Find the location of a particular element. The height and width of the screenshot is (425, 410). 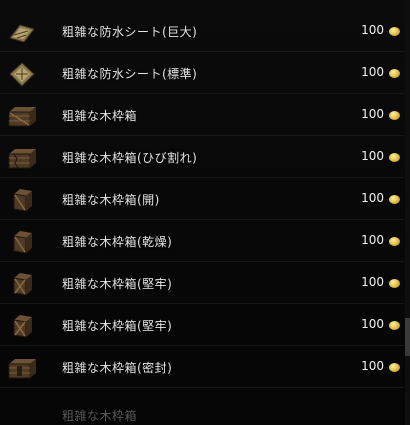

list-item: 粗雑な木枠箱 100 is located at coordinates (202, 116).